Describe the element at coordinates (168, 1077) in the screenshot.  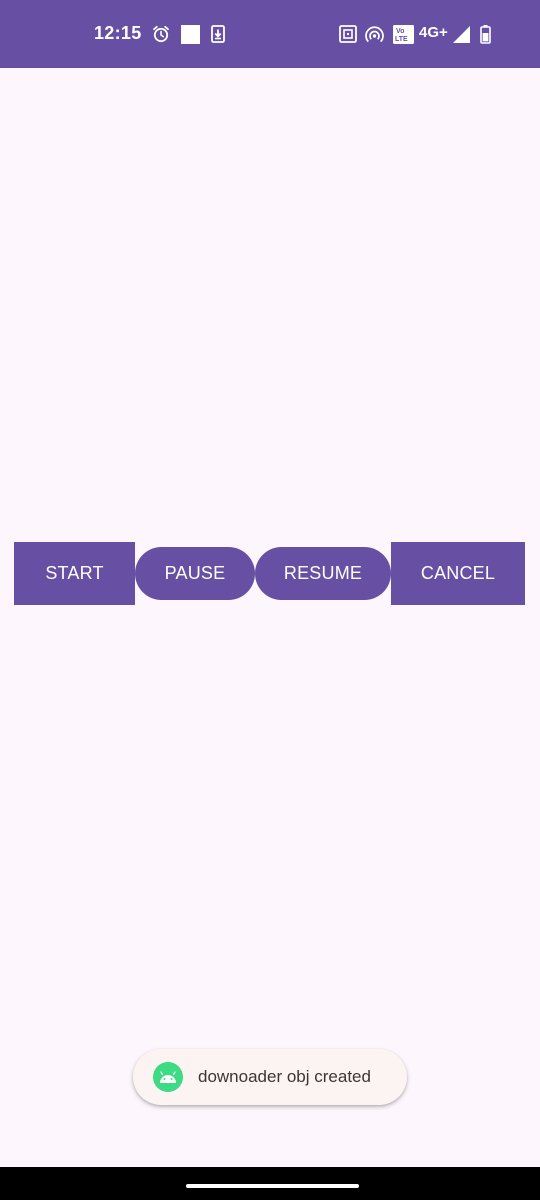
I see `android-icon` at that location.